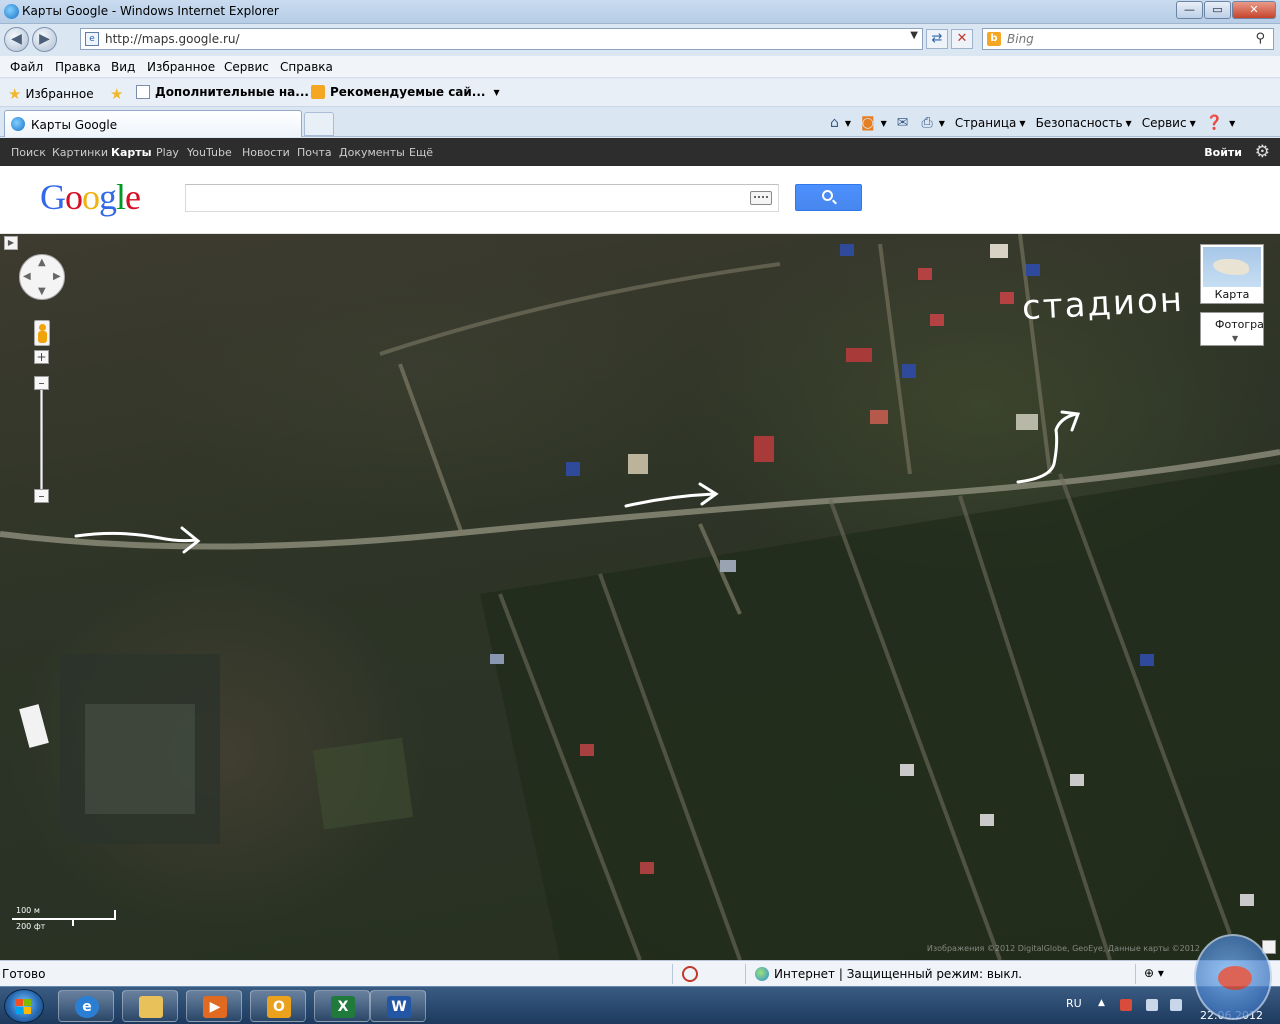 The width and height of the screenshot is (1280, 1024). I want to click on scale-metric: 100 м, so click(28, 910).